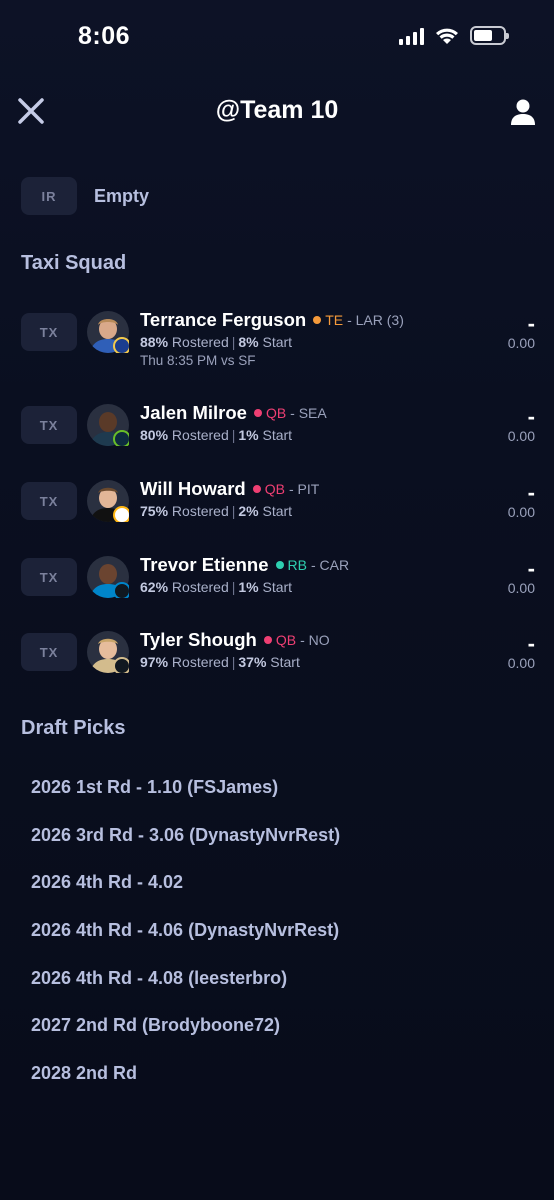 This screenshot has width=554, height=1200. Describe the element at coordinates (49, 196) in the screenshot. I see `ir-badge: IR` at that location.